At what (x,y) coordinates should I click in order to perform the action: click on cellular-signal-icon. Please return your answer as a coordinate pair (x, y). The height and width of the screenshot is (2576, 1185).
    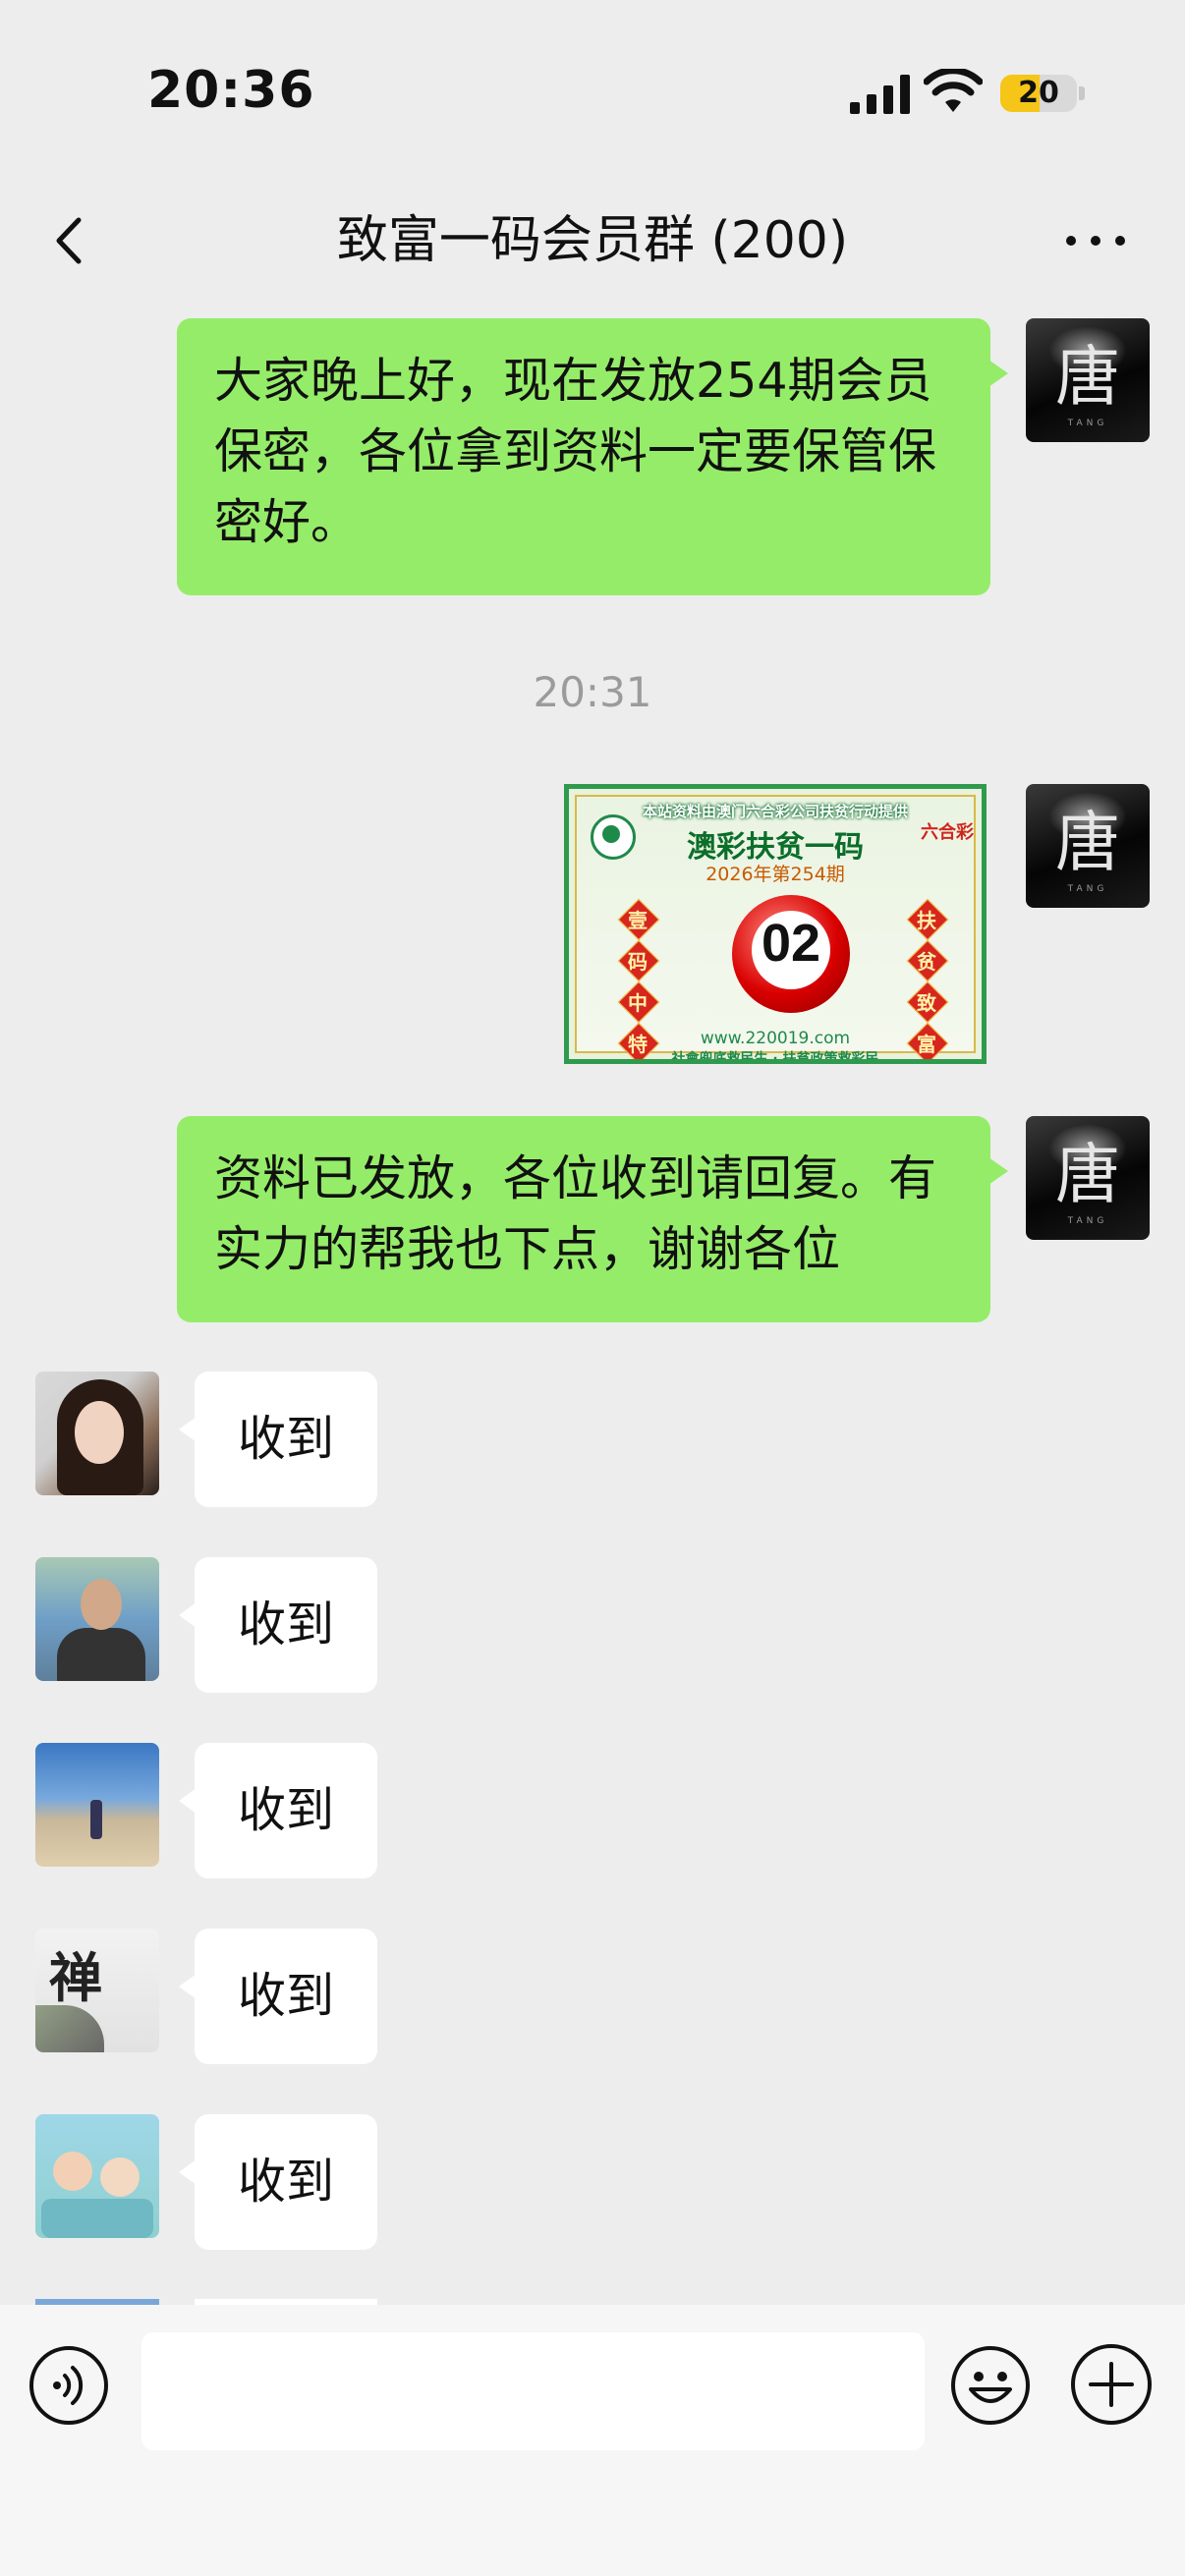
    Looking at the image, I should click on (880, 94).